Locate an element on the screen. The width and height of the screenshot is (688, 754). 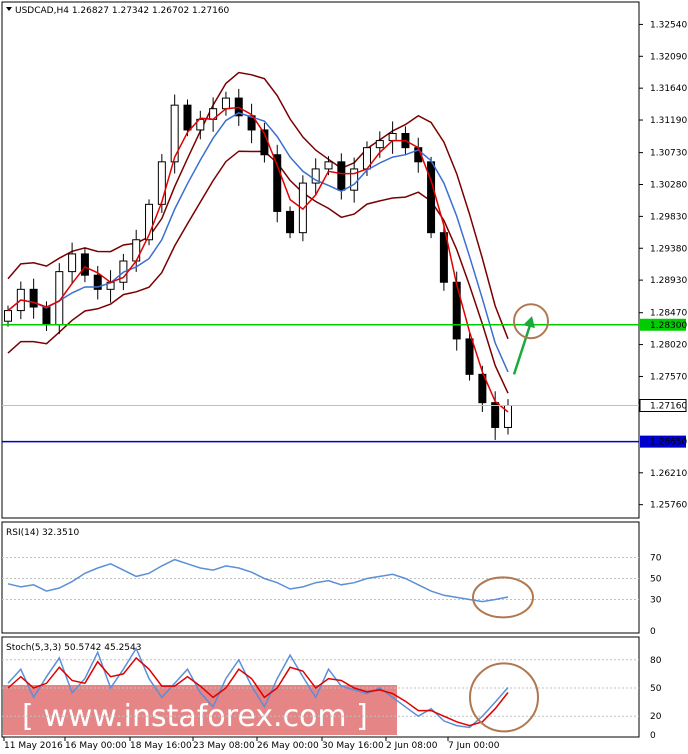
rsi-indicator: 70 50 30 0 is located at coordinates (332, 595).